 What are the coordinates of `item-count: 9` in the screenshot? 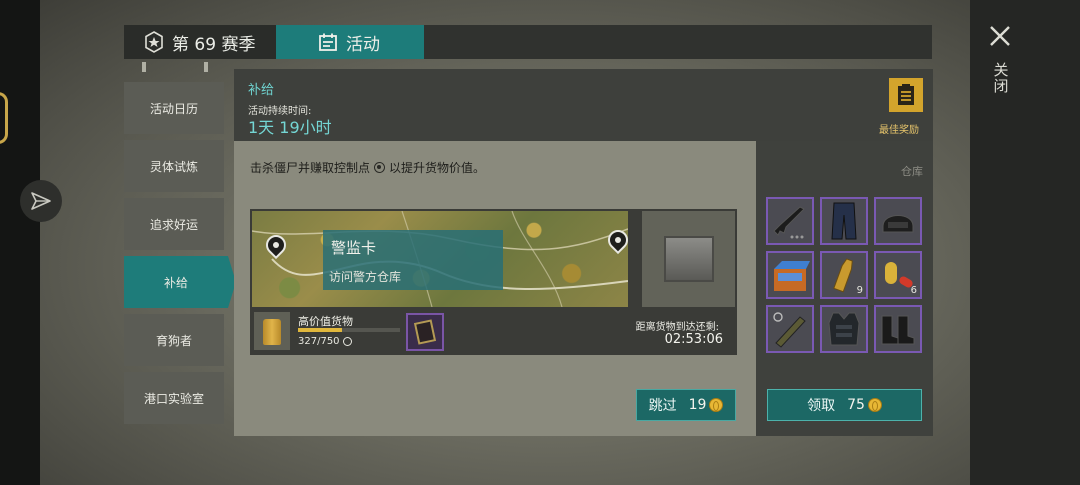 It's located at (859, 290).